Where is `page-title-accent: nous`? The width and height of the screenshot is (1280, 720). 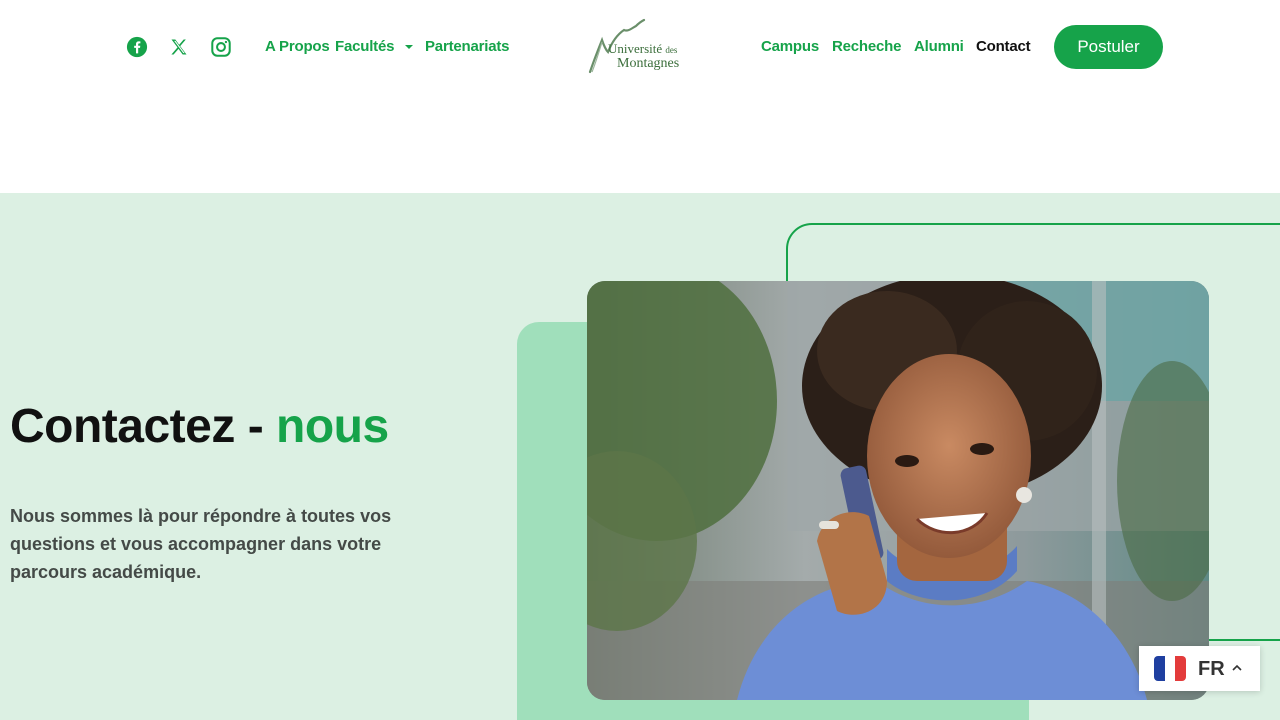
page-title-accent: nous is located at coordinates (332, 426).